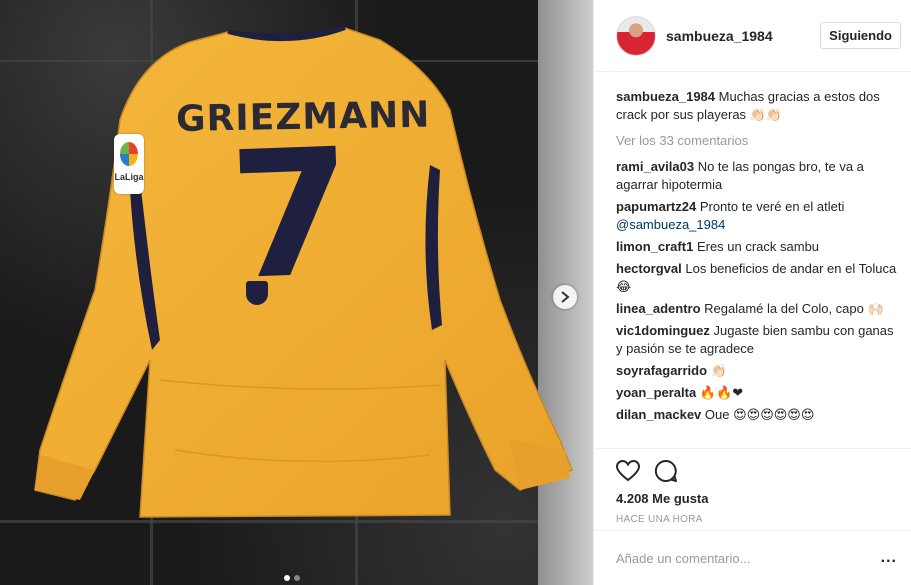 This screenshot has width=911, height=585. Describe the element at coordinates (670, 224) in the screenshot. I see `comment-mention: @sambueza_1984` at that location.